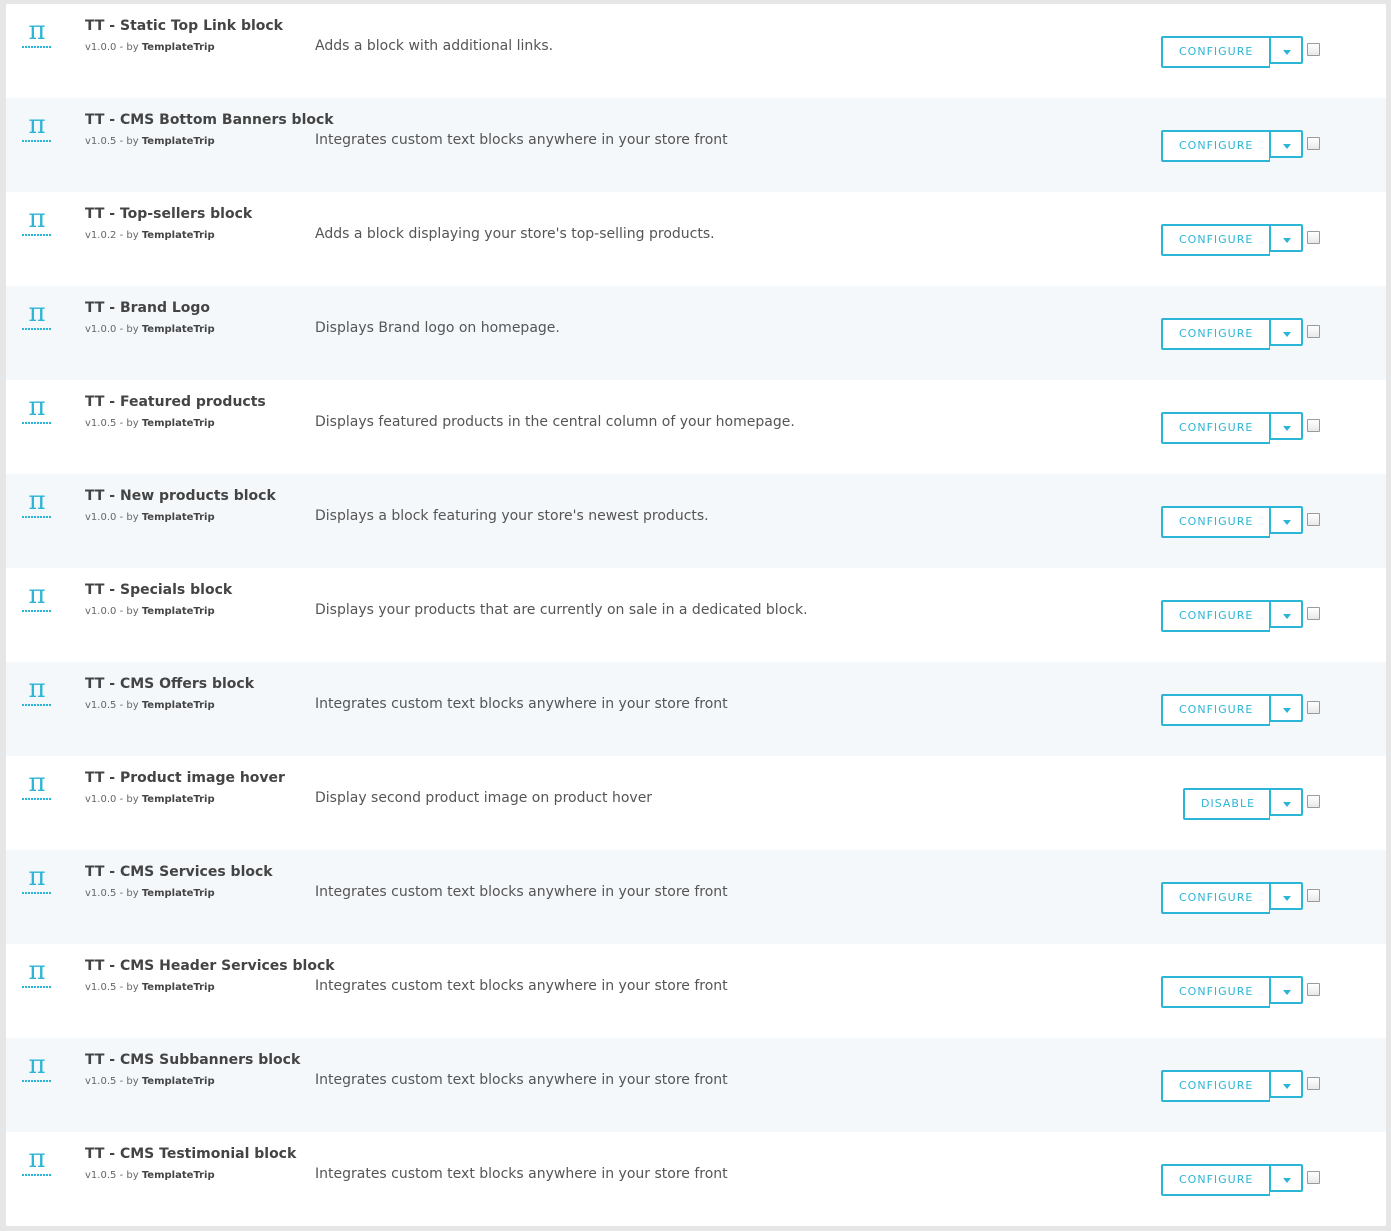 Image resolution: width=1391 pixels, height=1231 pixels. What do you see at coordinates (179, 872) in the screenshot?
I see `module-title: TT - CMS Services block` at bounding box center [179, 872].